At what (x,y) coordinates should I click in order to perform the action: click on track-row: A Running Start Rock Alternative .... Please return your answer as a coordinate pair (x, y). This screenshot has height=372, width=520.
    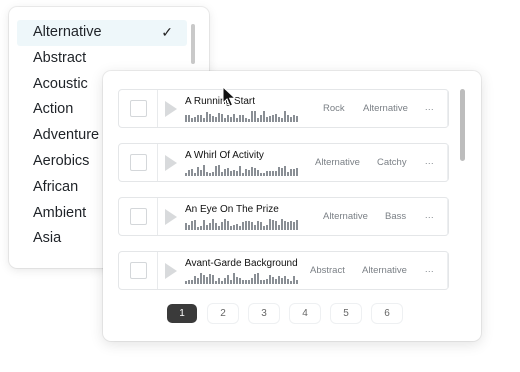
    Looking at the image, I should click on (283, 108).